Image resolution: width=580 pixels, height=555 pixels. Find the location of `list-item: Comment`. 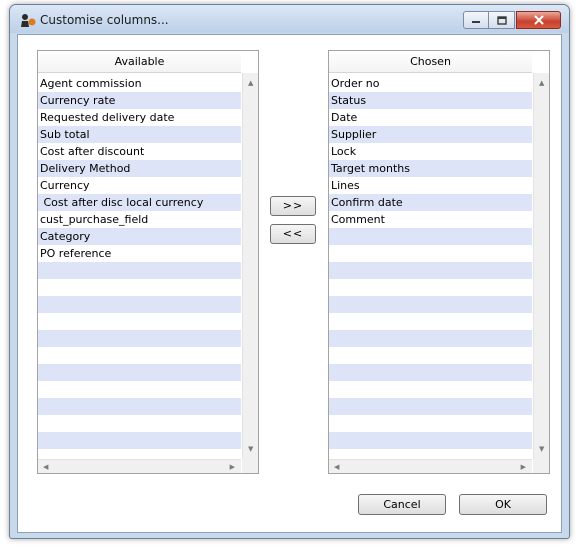

list-item: Comment is located at coordinates (430, 219).